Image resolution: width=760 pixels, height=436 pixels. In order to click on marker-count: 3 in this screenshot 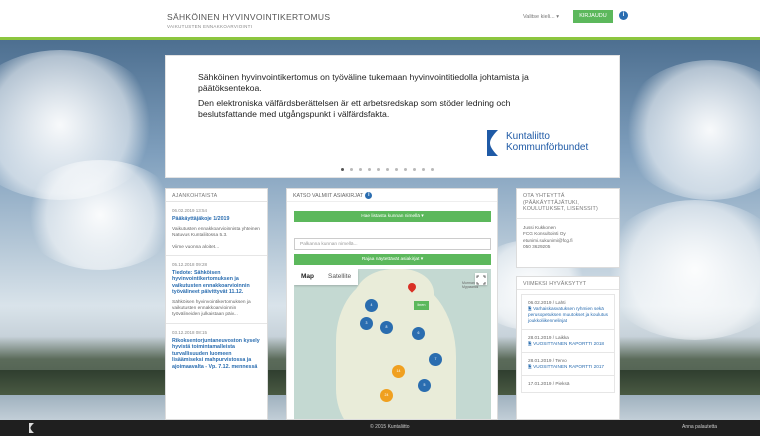, I will do `click(366, 323)`.